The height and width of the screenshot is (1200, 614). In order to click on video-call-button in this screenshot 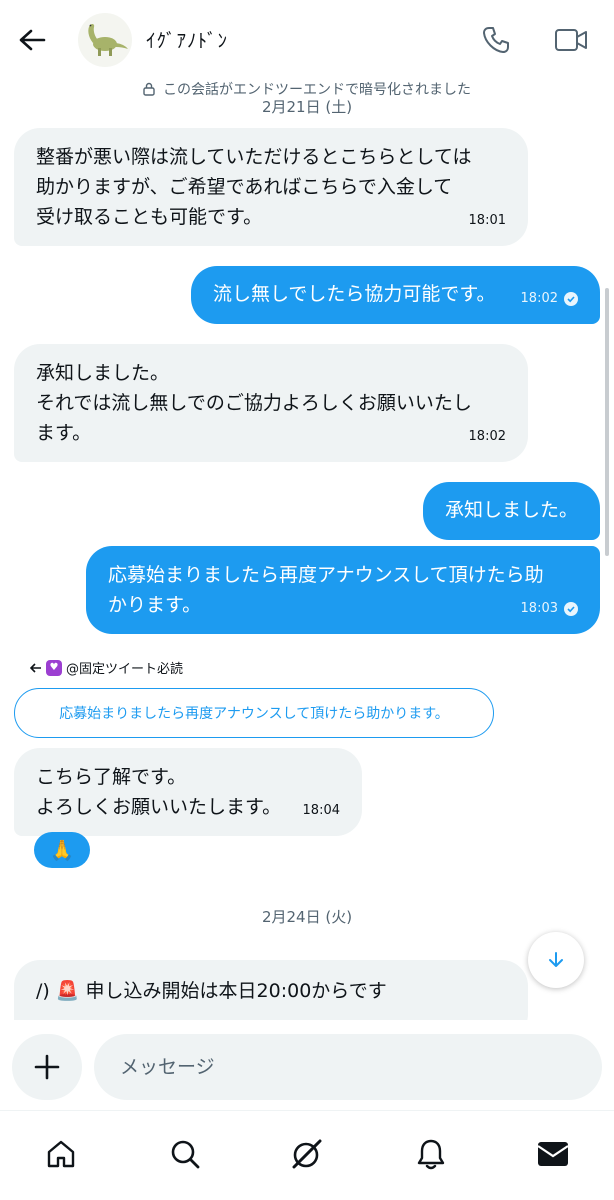, I will do `click(571, 40)`.